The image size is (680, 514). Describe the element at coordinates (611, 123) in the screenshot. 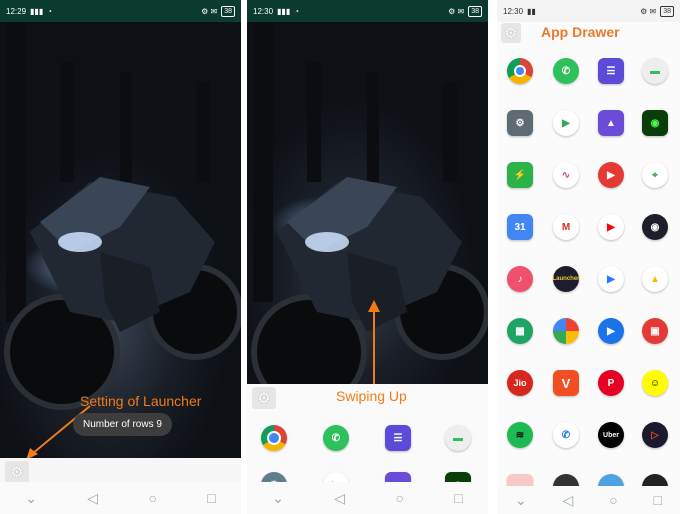

I see `gallery-icon: ▲` at that location.